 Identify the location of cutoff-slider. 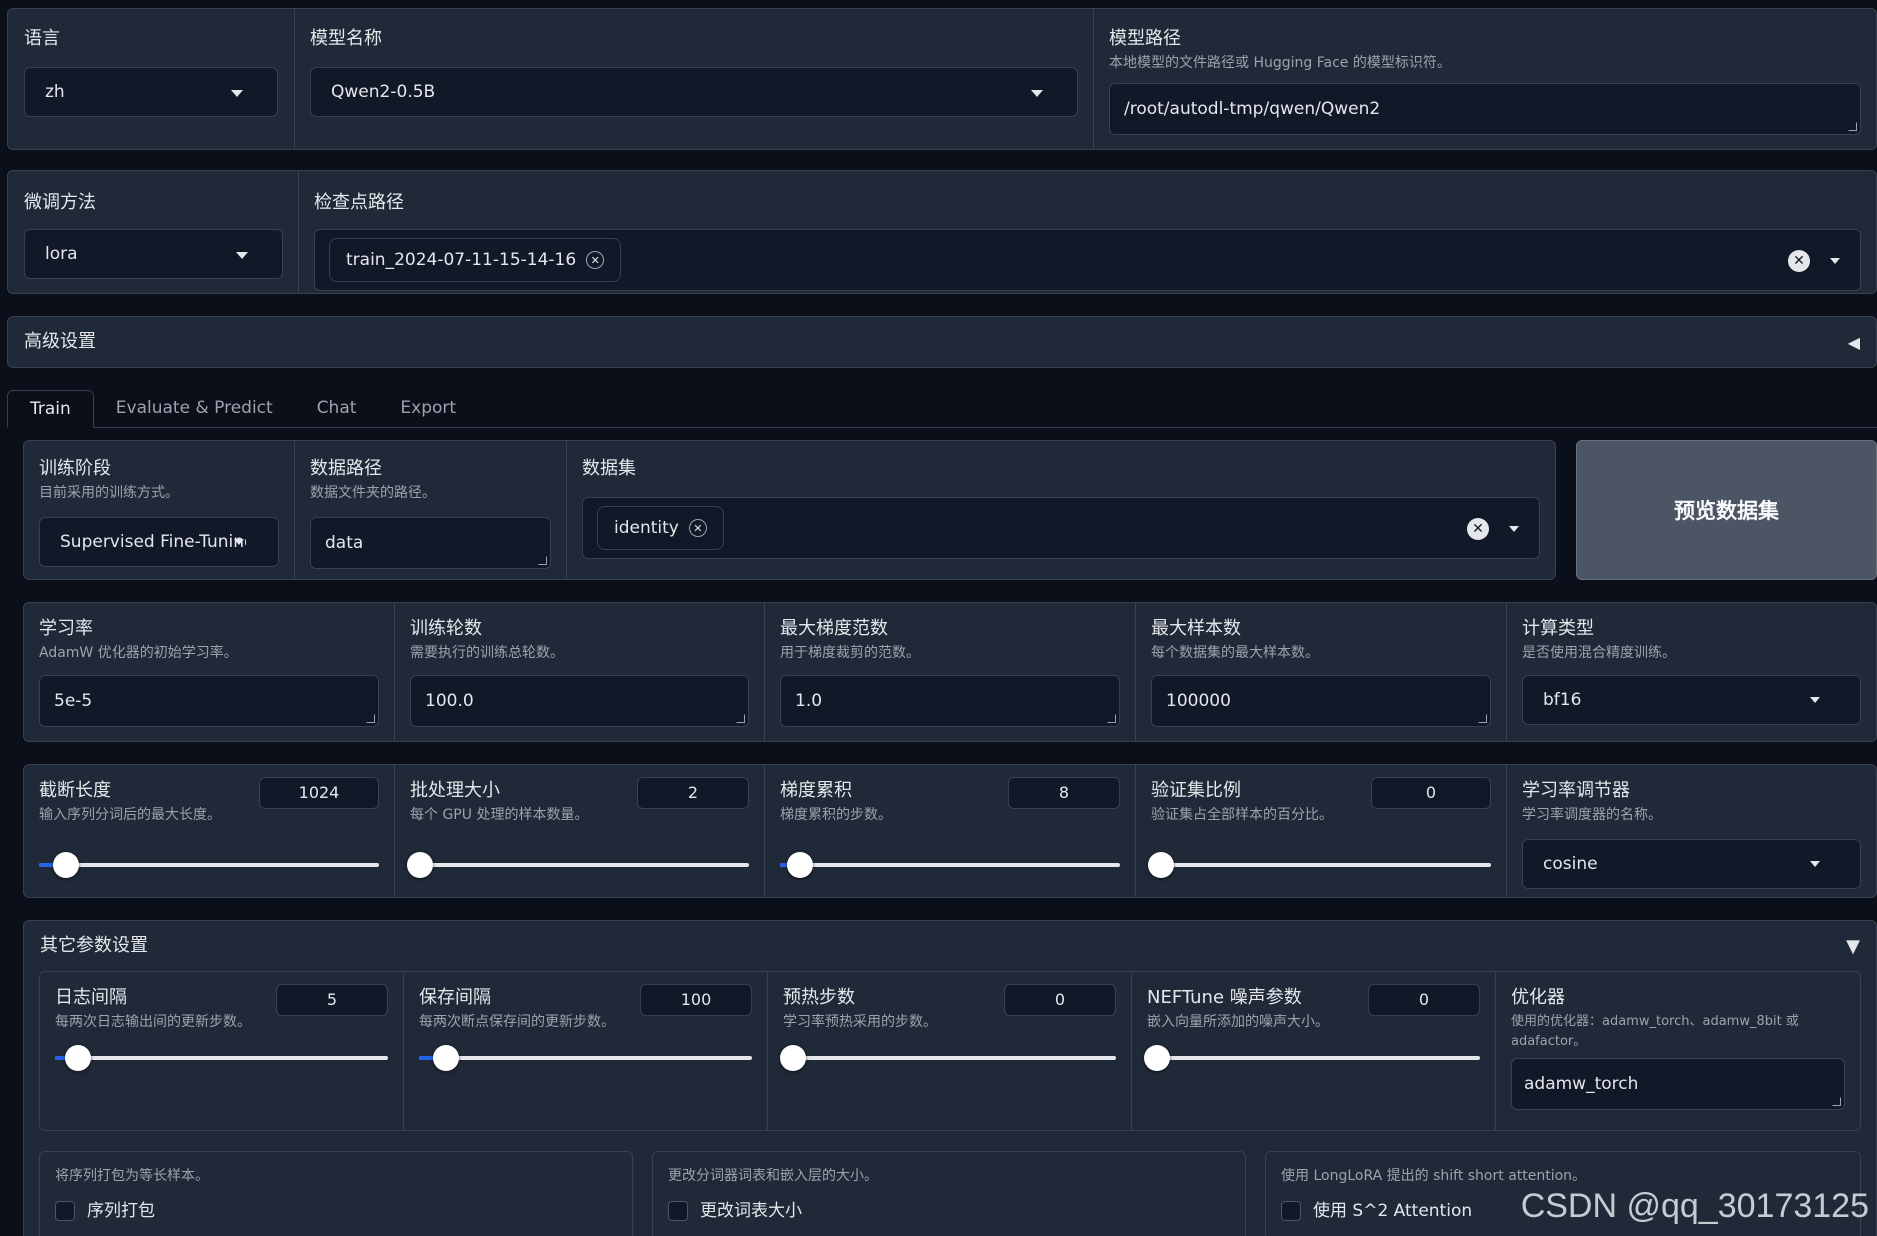
(209, 865).